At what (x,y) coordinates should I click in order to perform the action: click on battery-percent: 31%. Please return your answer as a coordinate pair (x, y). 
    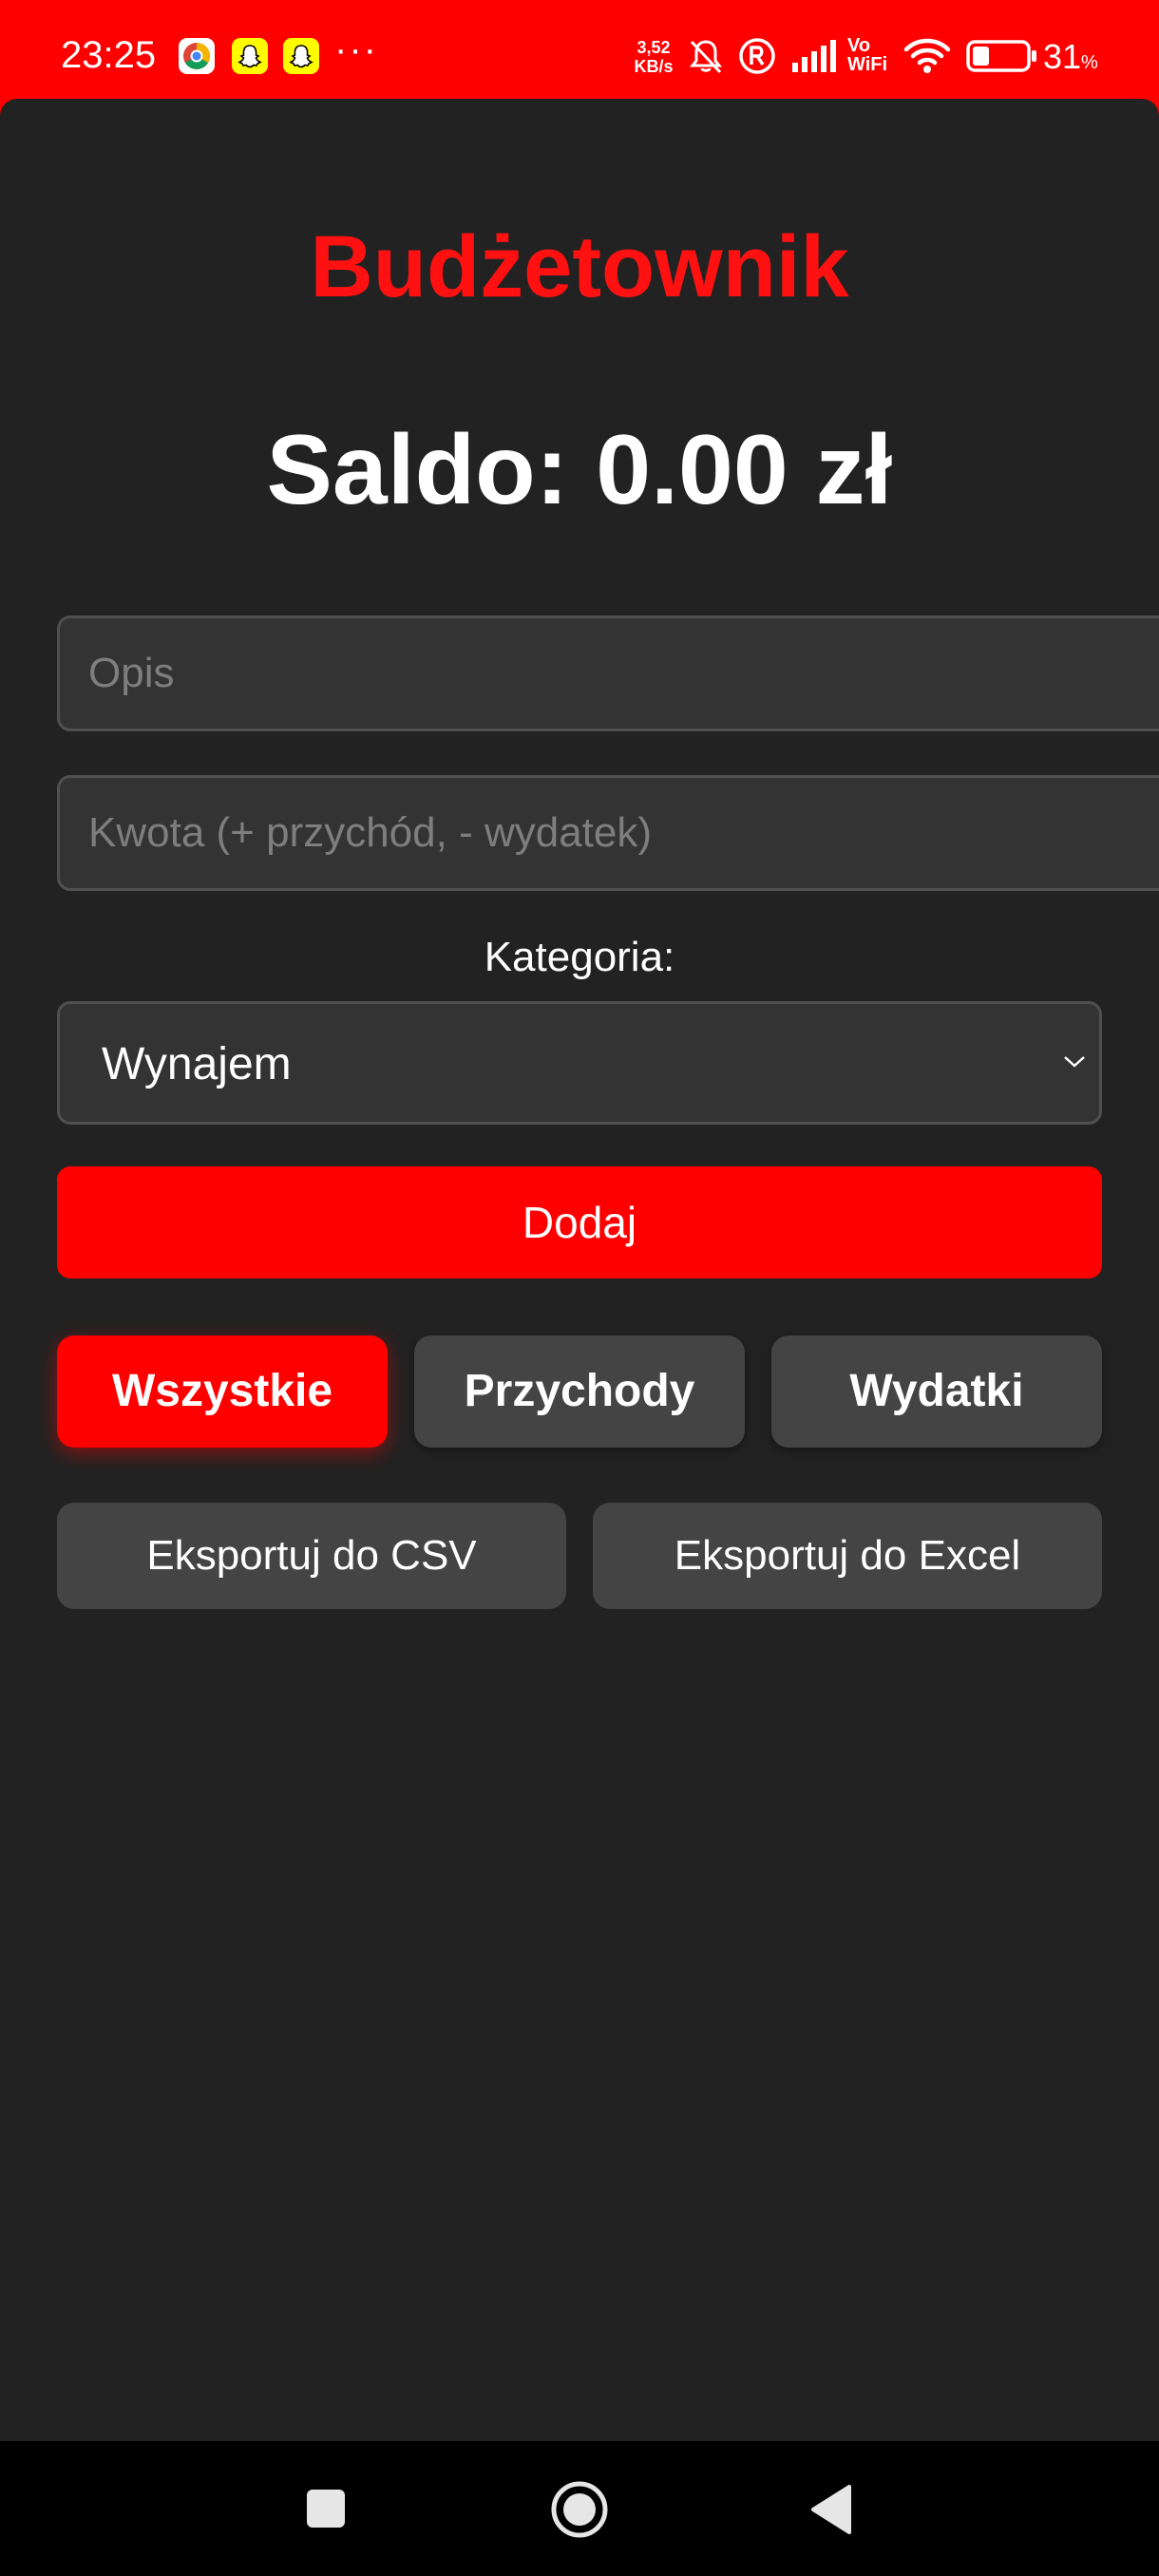
    Looking at the image, I should click on (1070, 60).